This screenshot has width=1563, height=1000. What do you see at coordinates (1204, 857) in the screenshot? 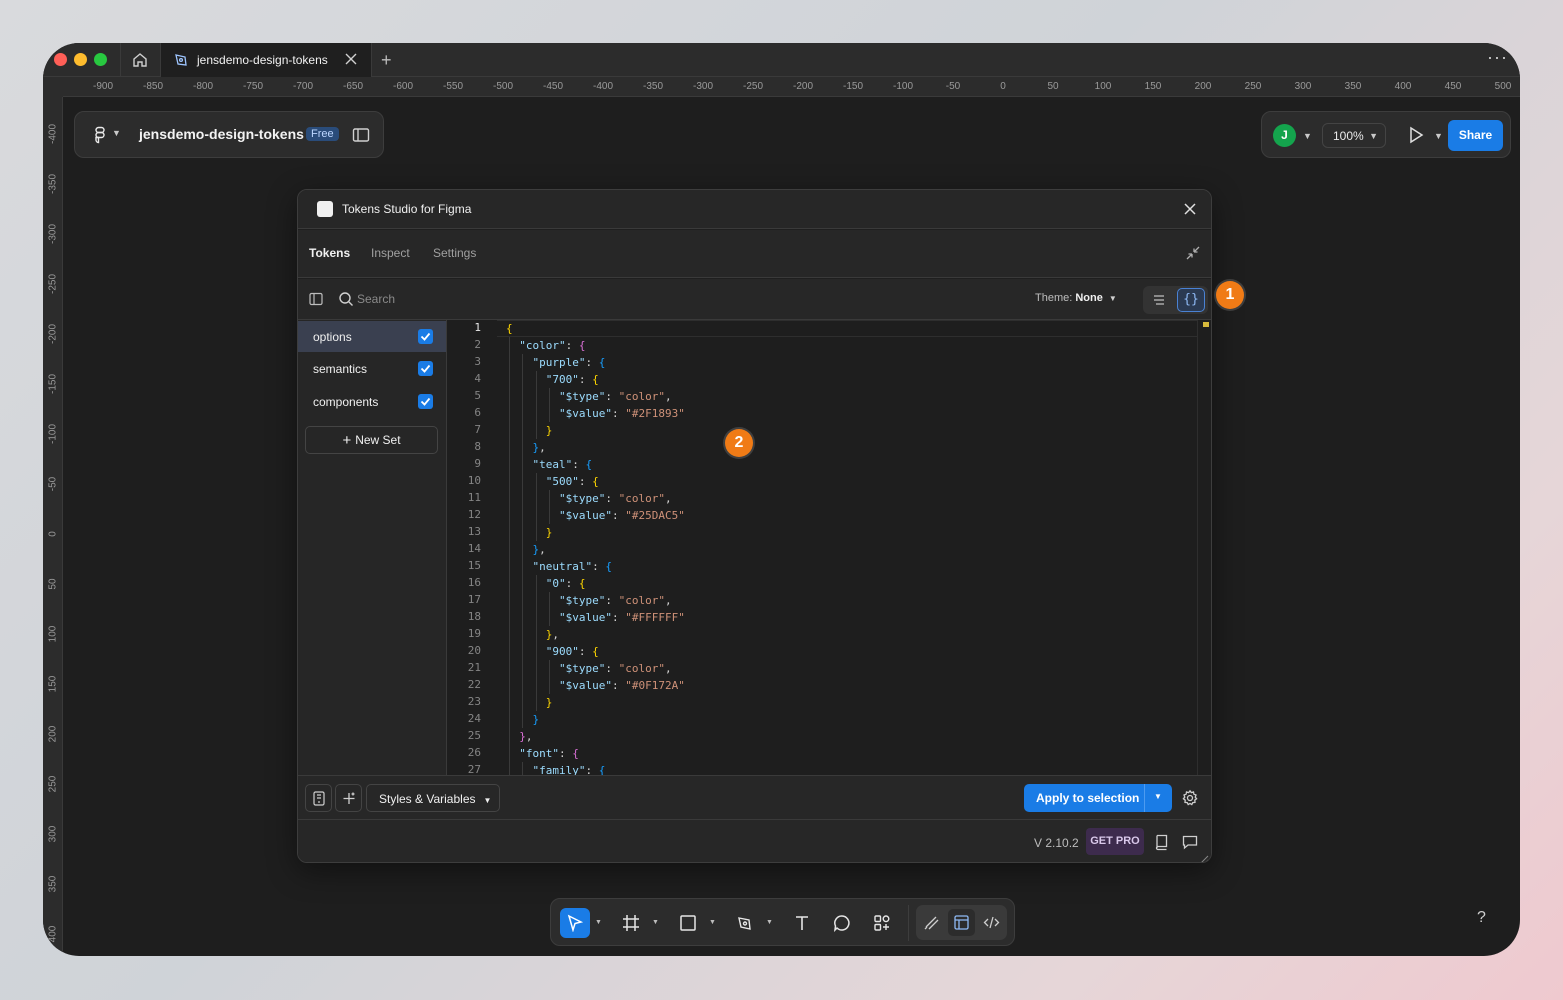
I see `resize-handle-icon` at bounding box center [1204, 857].